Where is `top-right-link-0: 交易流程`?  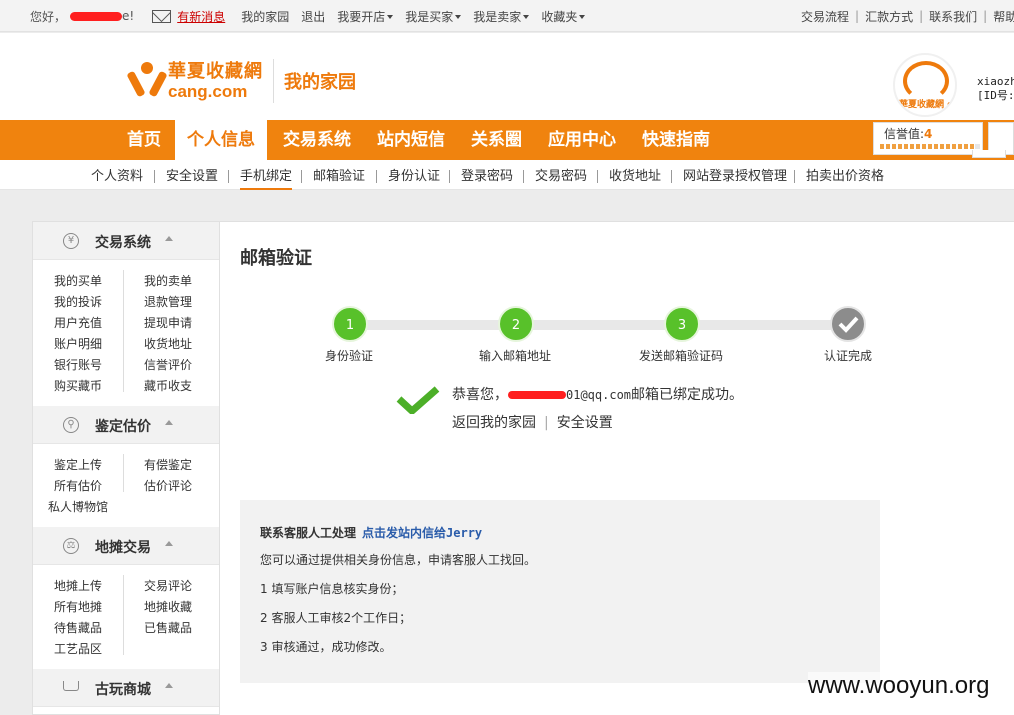
top-right-link-0: 交易流程 is located at coordinates (825, 16).